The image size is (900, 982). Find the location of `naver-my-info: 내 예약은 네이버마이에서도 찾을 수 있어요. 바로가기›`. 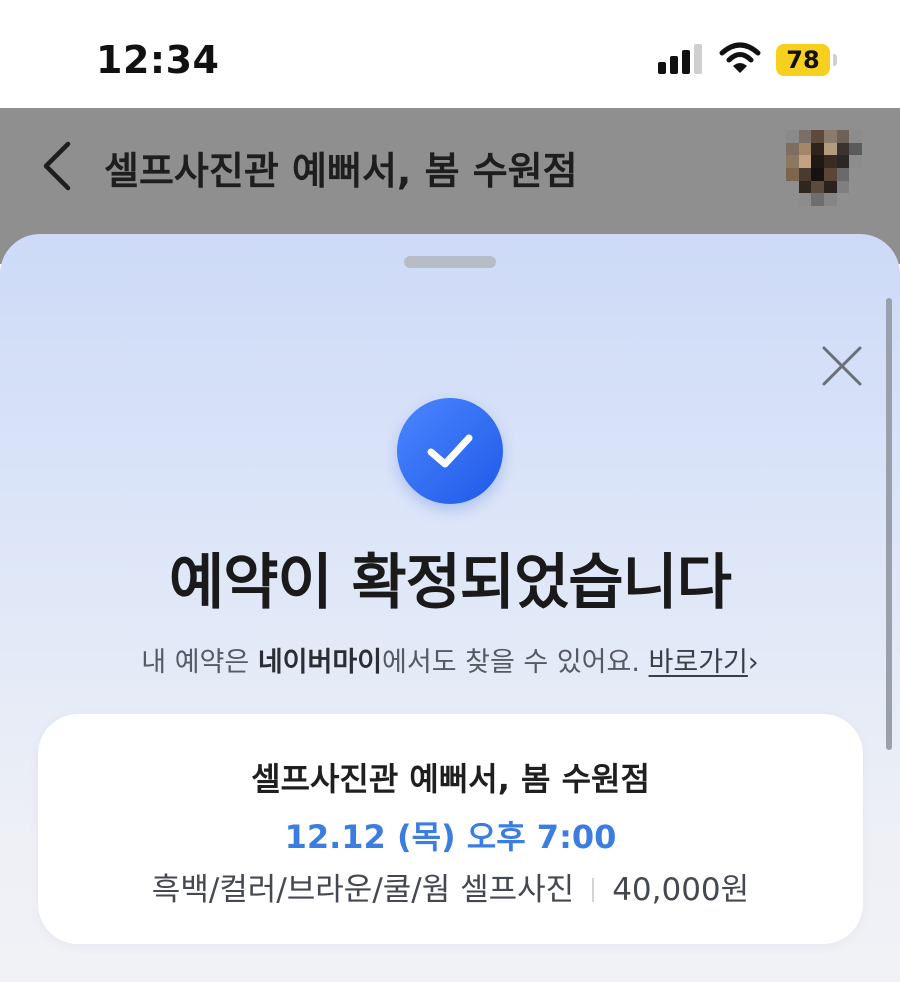

naver-my-info: 내 예약은 네이버마이에서도 찾을 수 있어요. 바로가기› is located at coordinates (450, 659).